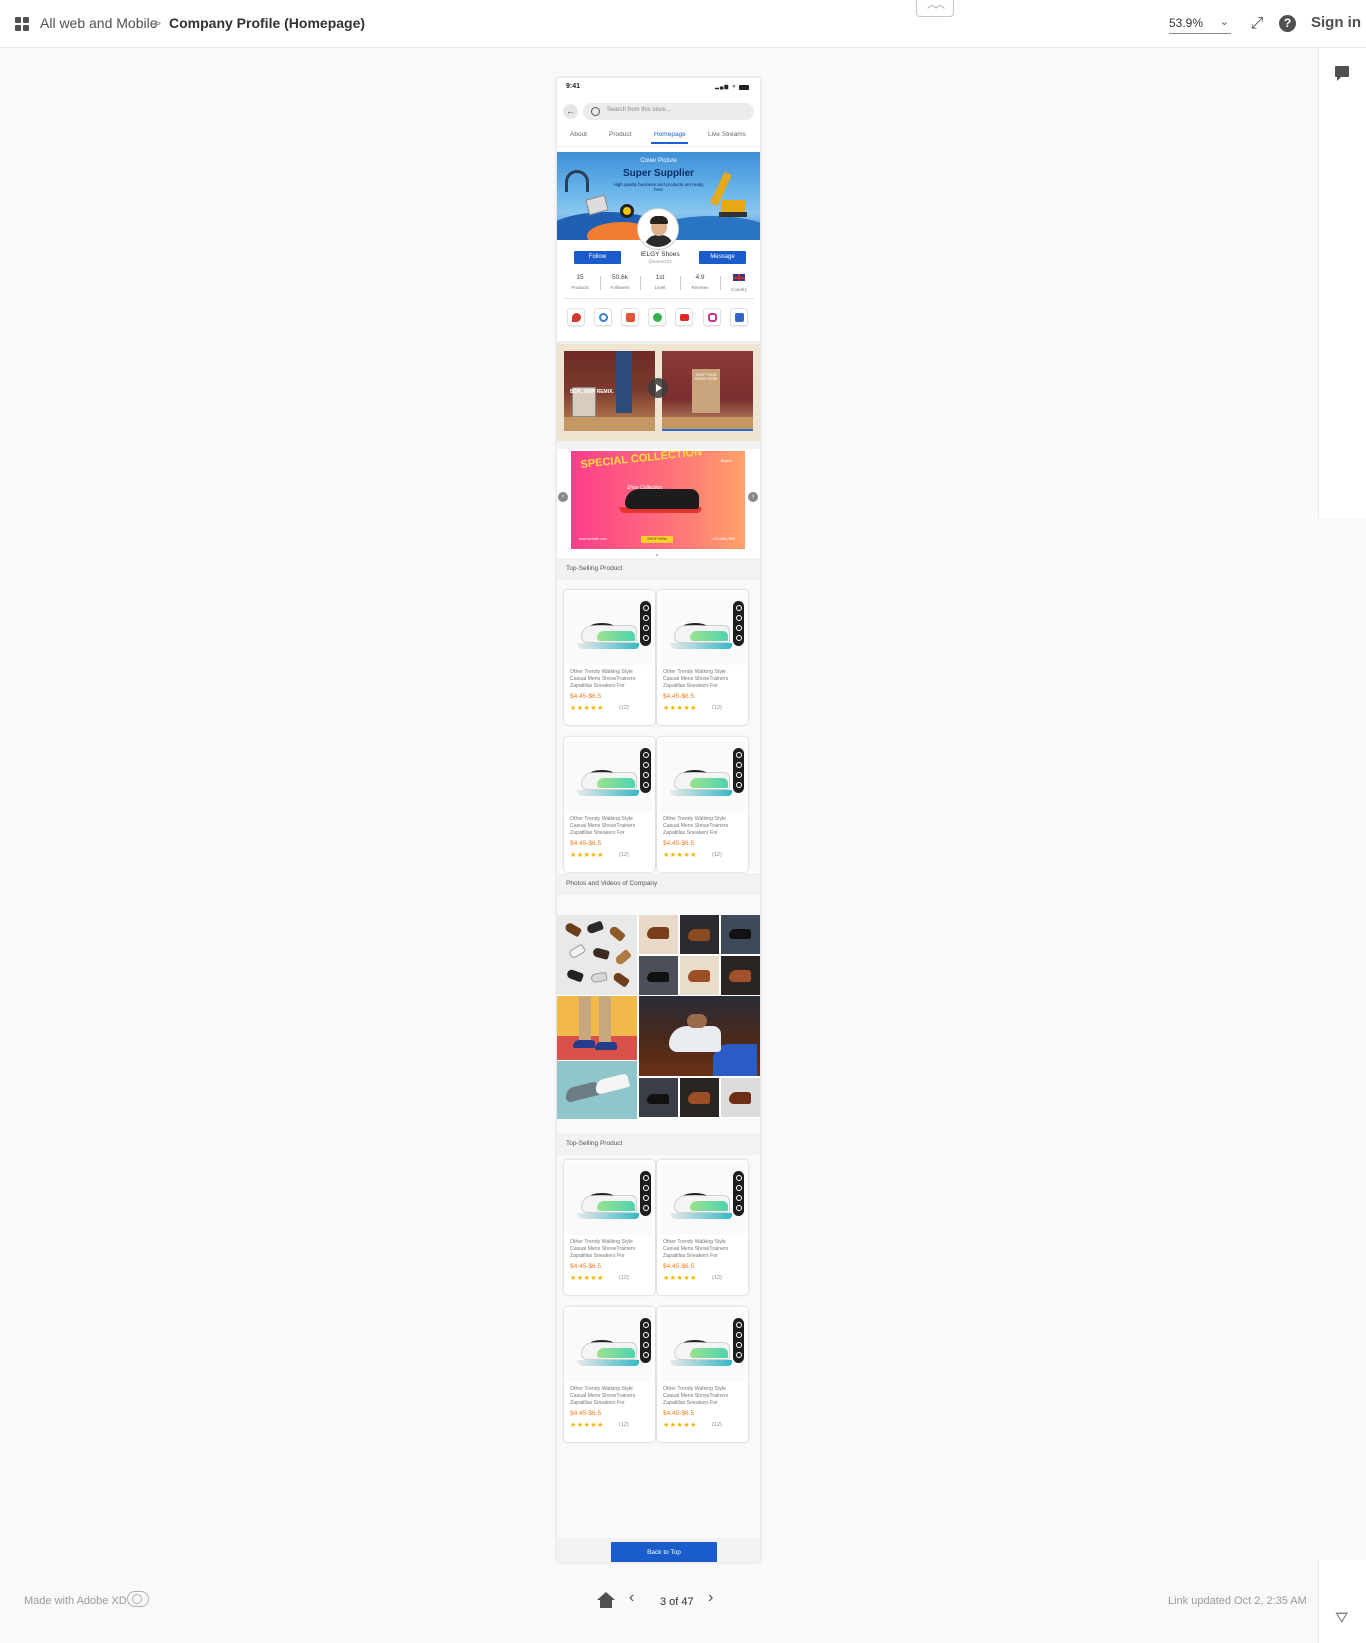  Describe the element at coordinates (690, 1256) in the screenshot. I see `product-title-line: Zapatillas Sneakers For` at that location.